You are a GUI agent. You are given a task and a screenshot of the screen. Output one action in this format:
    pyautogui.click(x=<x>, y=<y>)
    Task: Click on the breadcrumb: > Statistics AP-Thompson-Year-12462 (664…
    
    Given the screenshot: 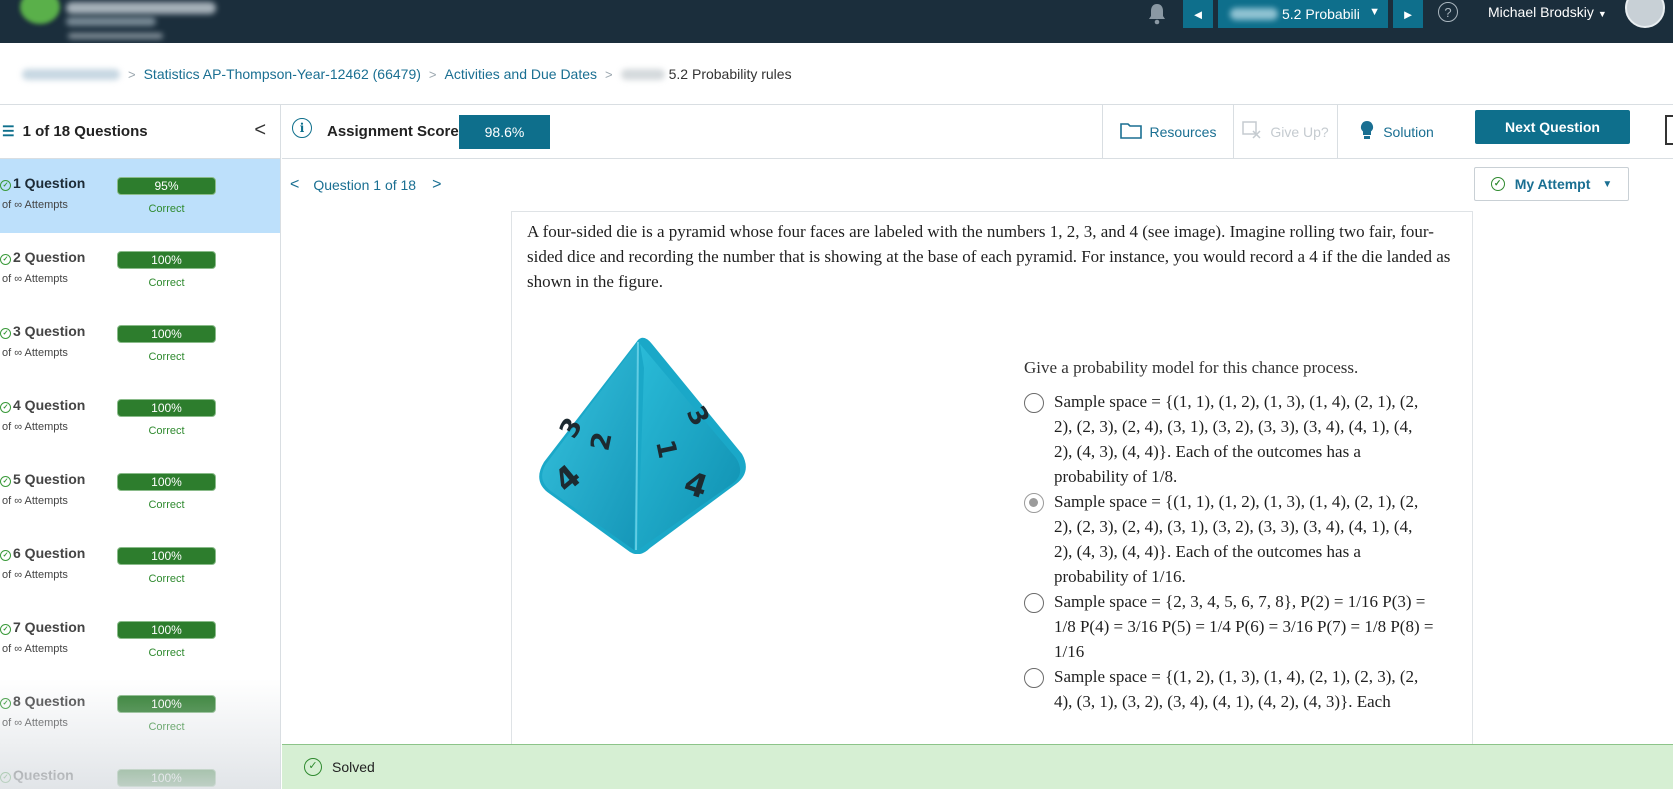 What is the action you would take?
    pyautogui.click(x=407, y=74)
    